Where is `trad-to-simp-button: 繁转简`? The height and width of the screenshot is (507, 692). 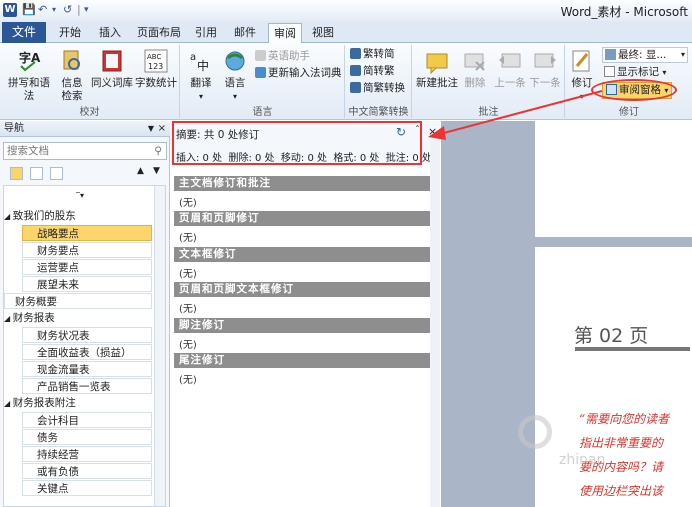
trad-to-simp-button: 繁转简 is located at coordinates (372, 54).